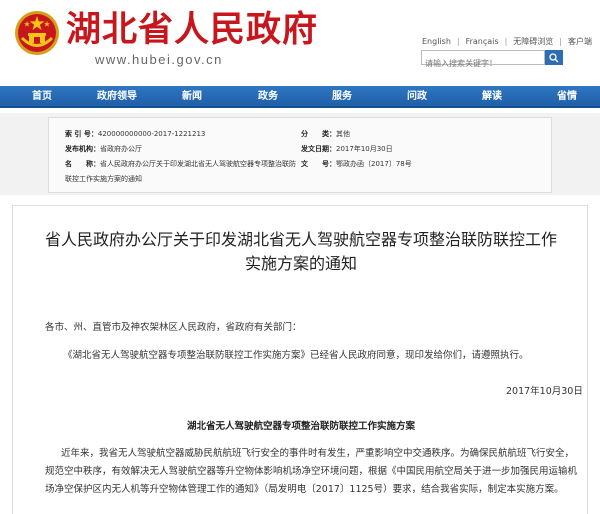  Describe the element at coordinates (300, 263) in the screenshot. I see `article-title-line: 实施方案的通知` at that location.